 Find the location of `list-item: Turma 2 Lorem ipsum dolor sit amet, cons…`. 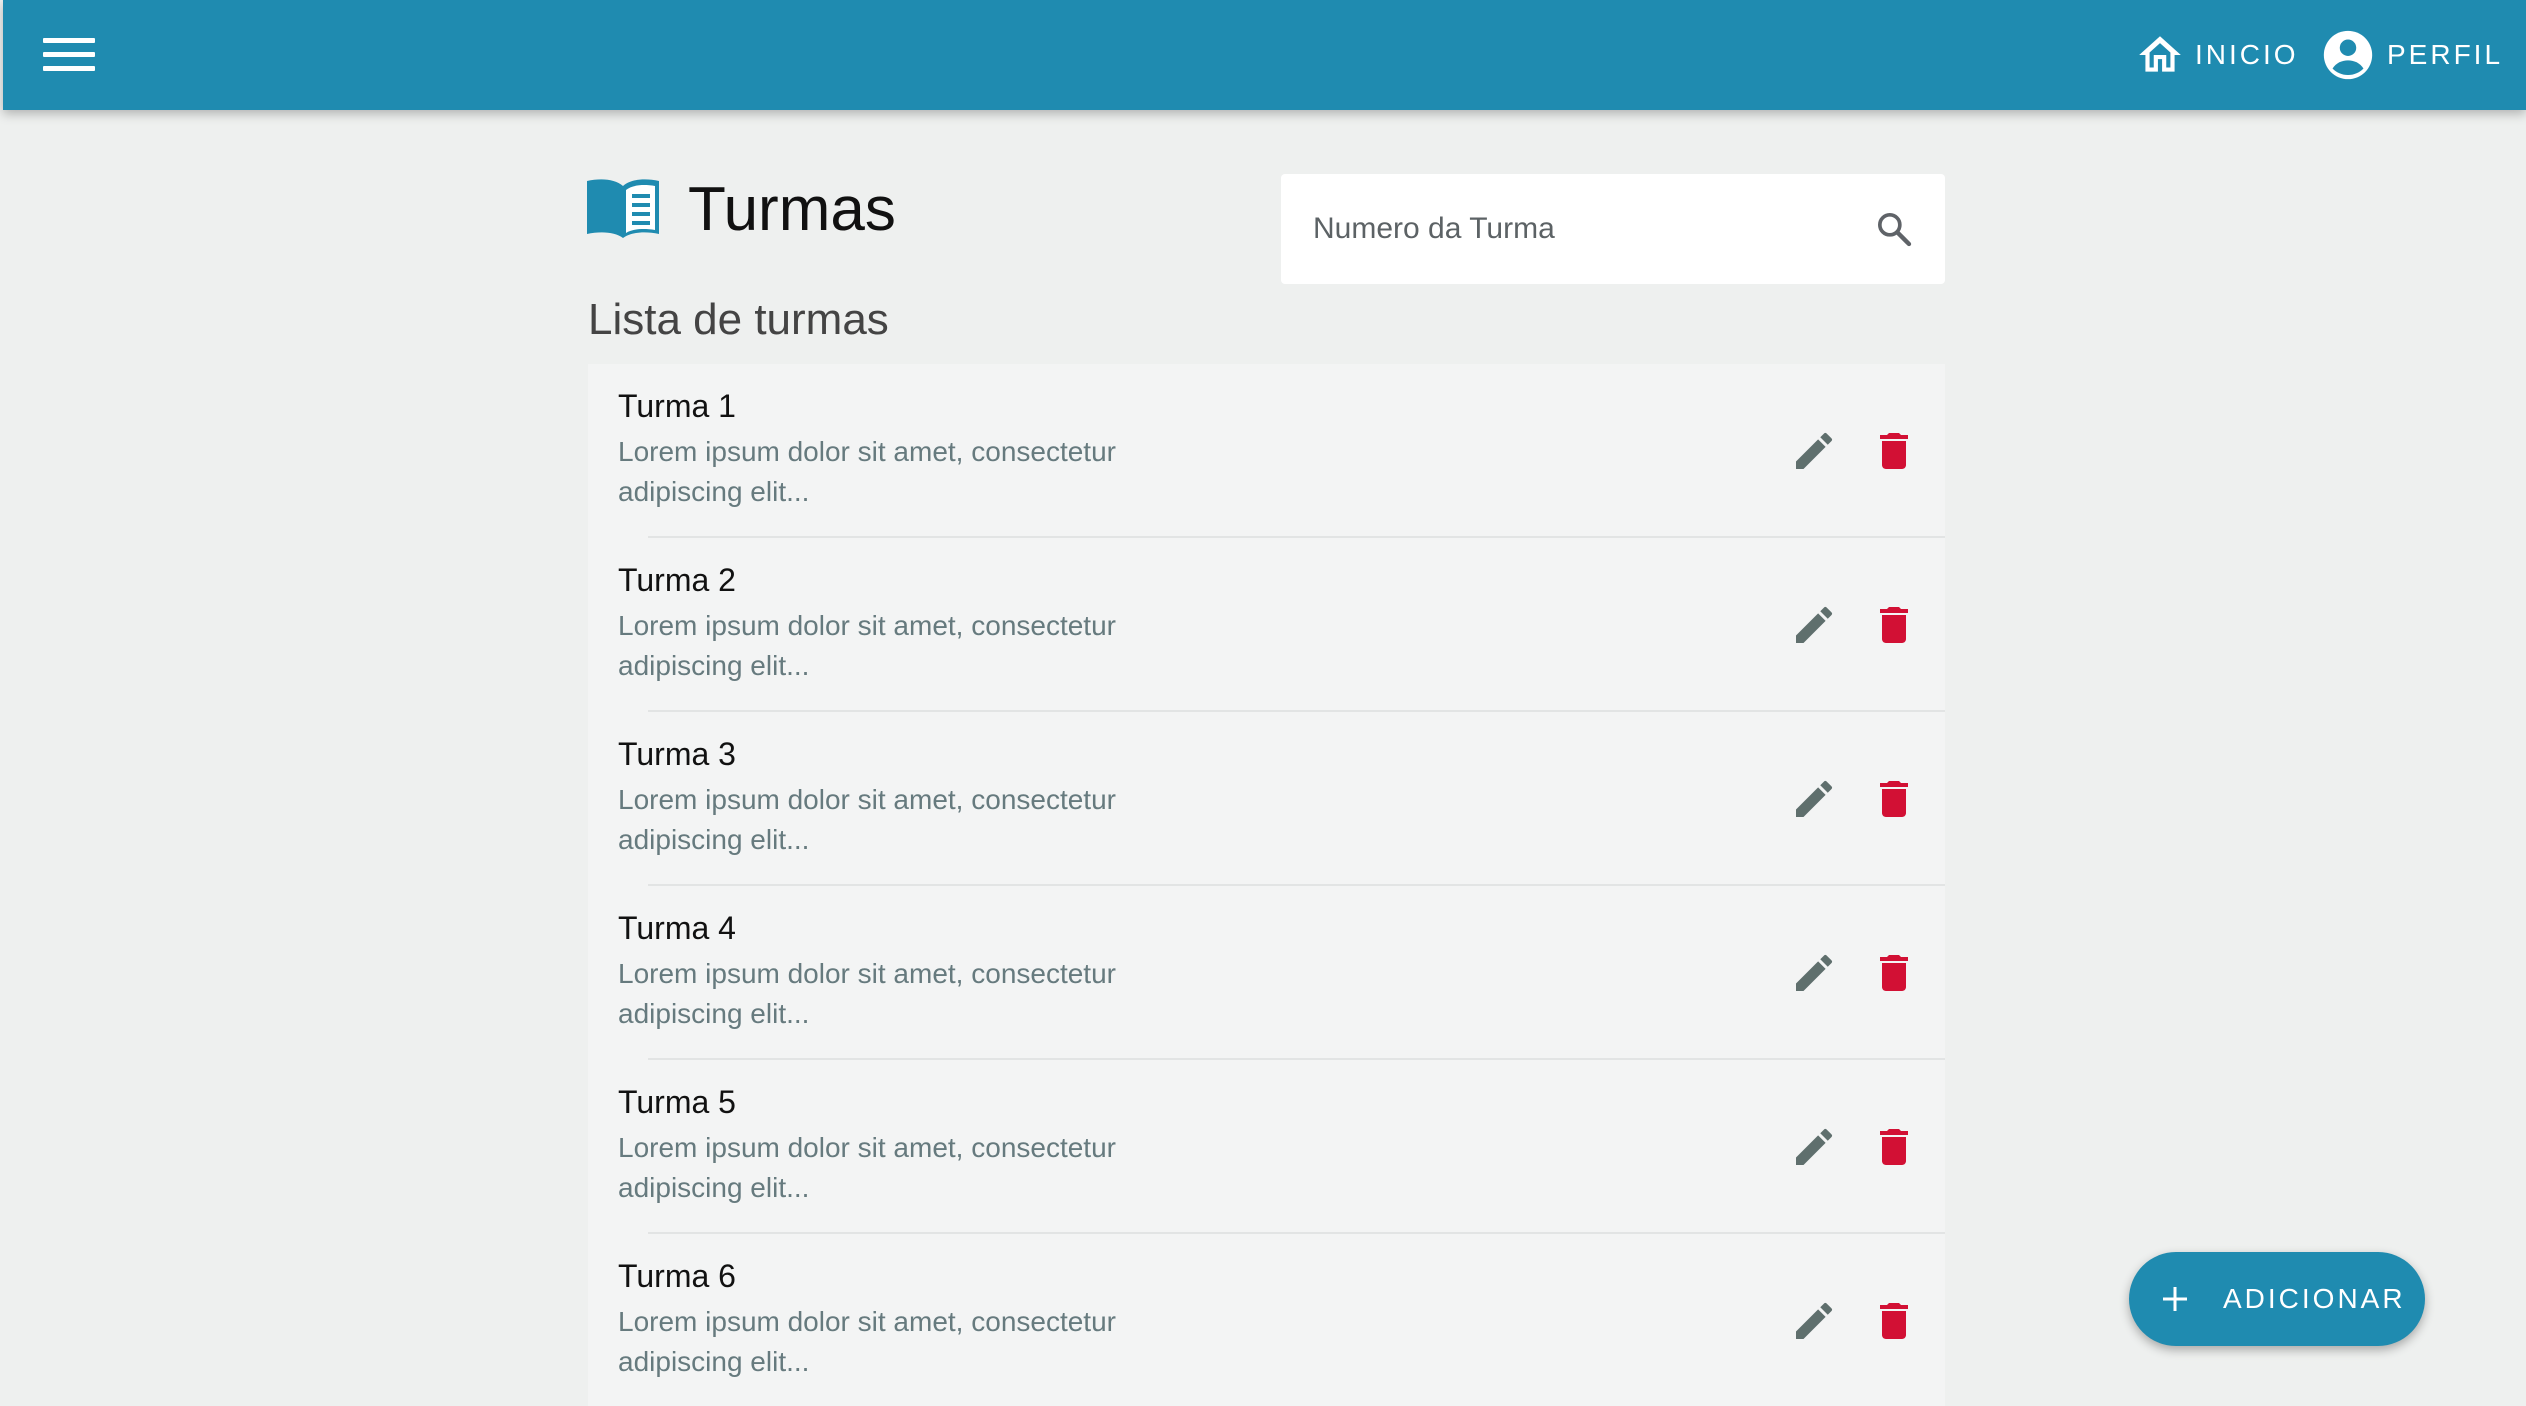

list-item: Turma 2 Lorem ipsum dolor sit amet, cons… is located at coordinates (1266, 625).